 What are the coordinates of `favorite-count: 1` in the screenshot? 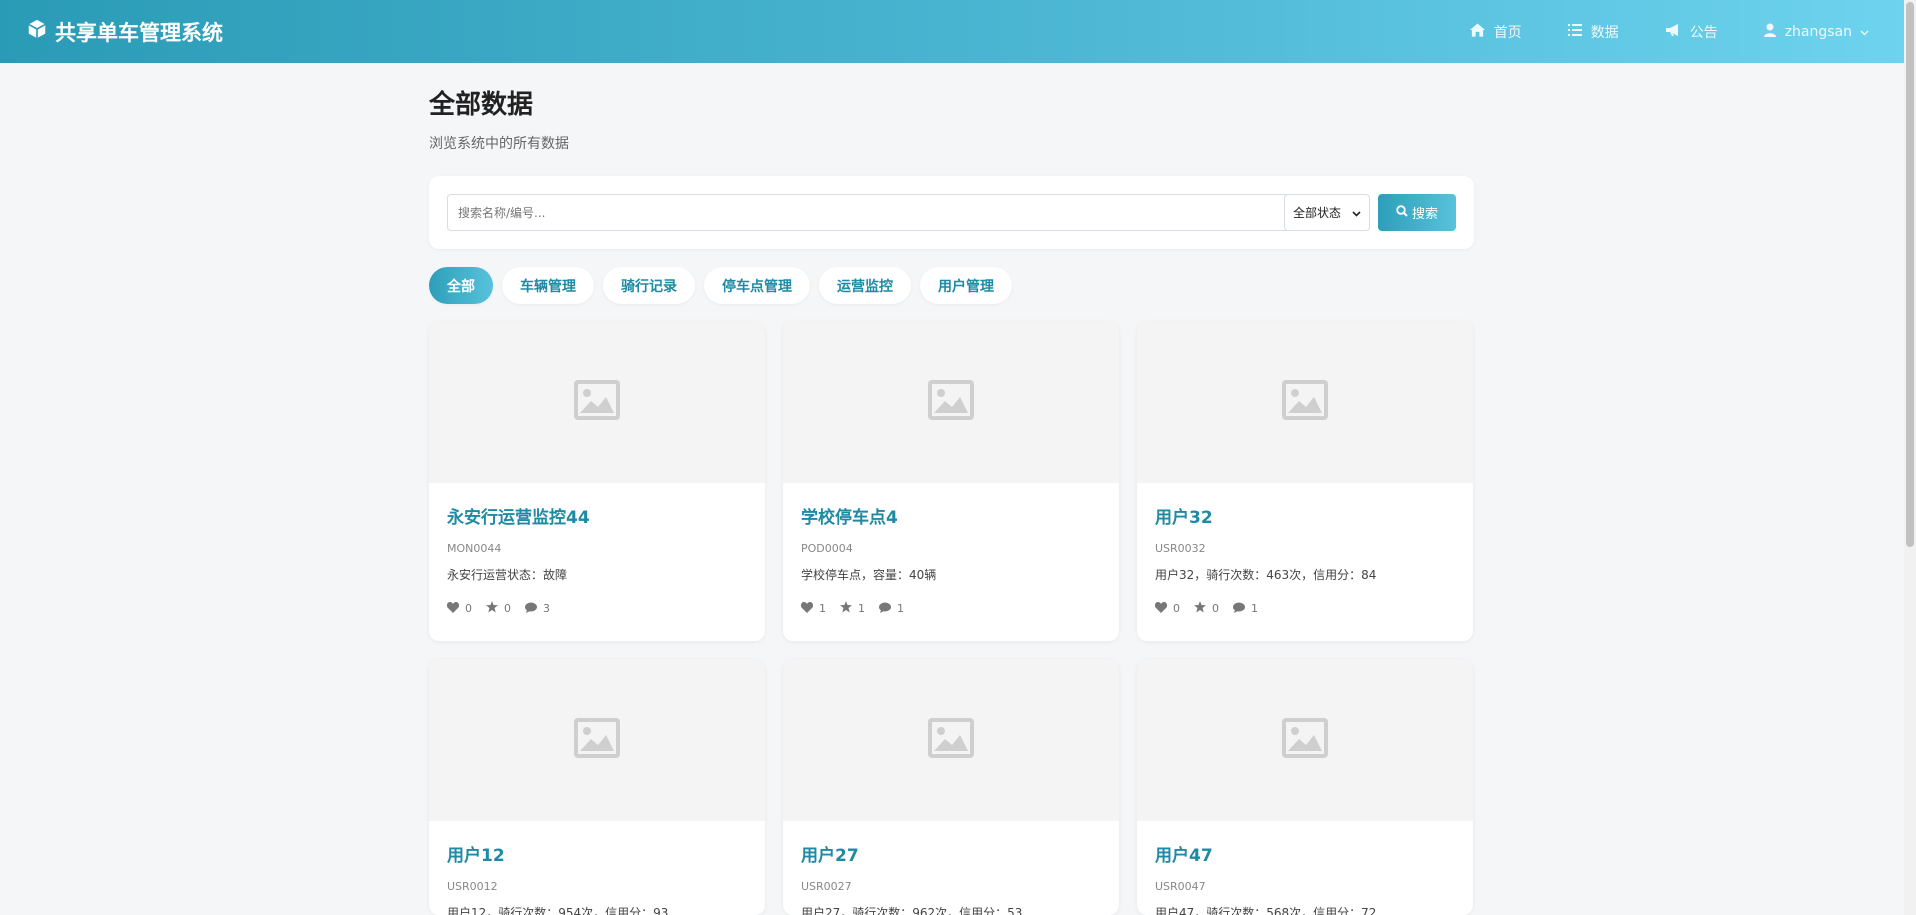 It's located at (861, 608).